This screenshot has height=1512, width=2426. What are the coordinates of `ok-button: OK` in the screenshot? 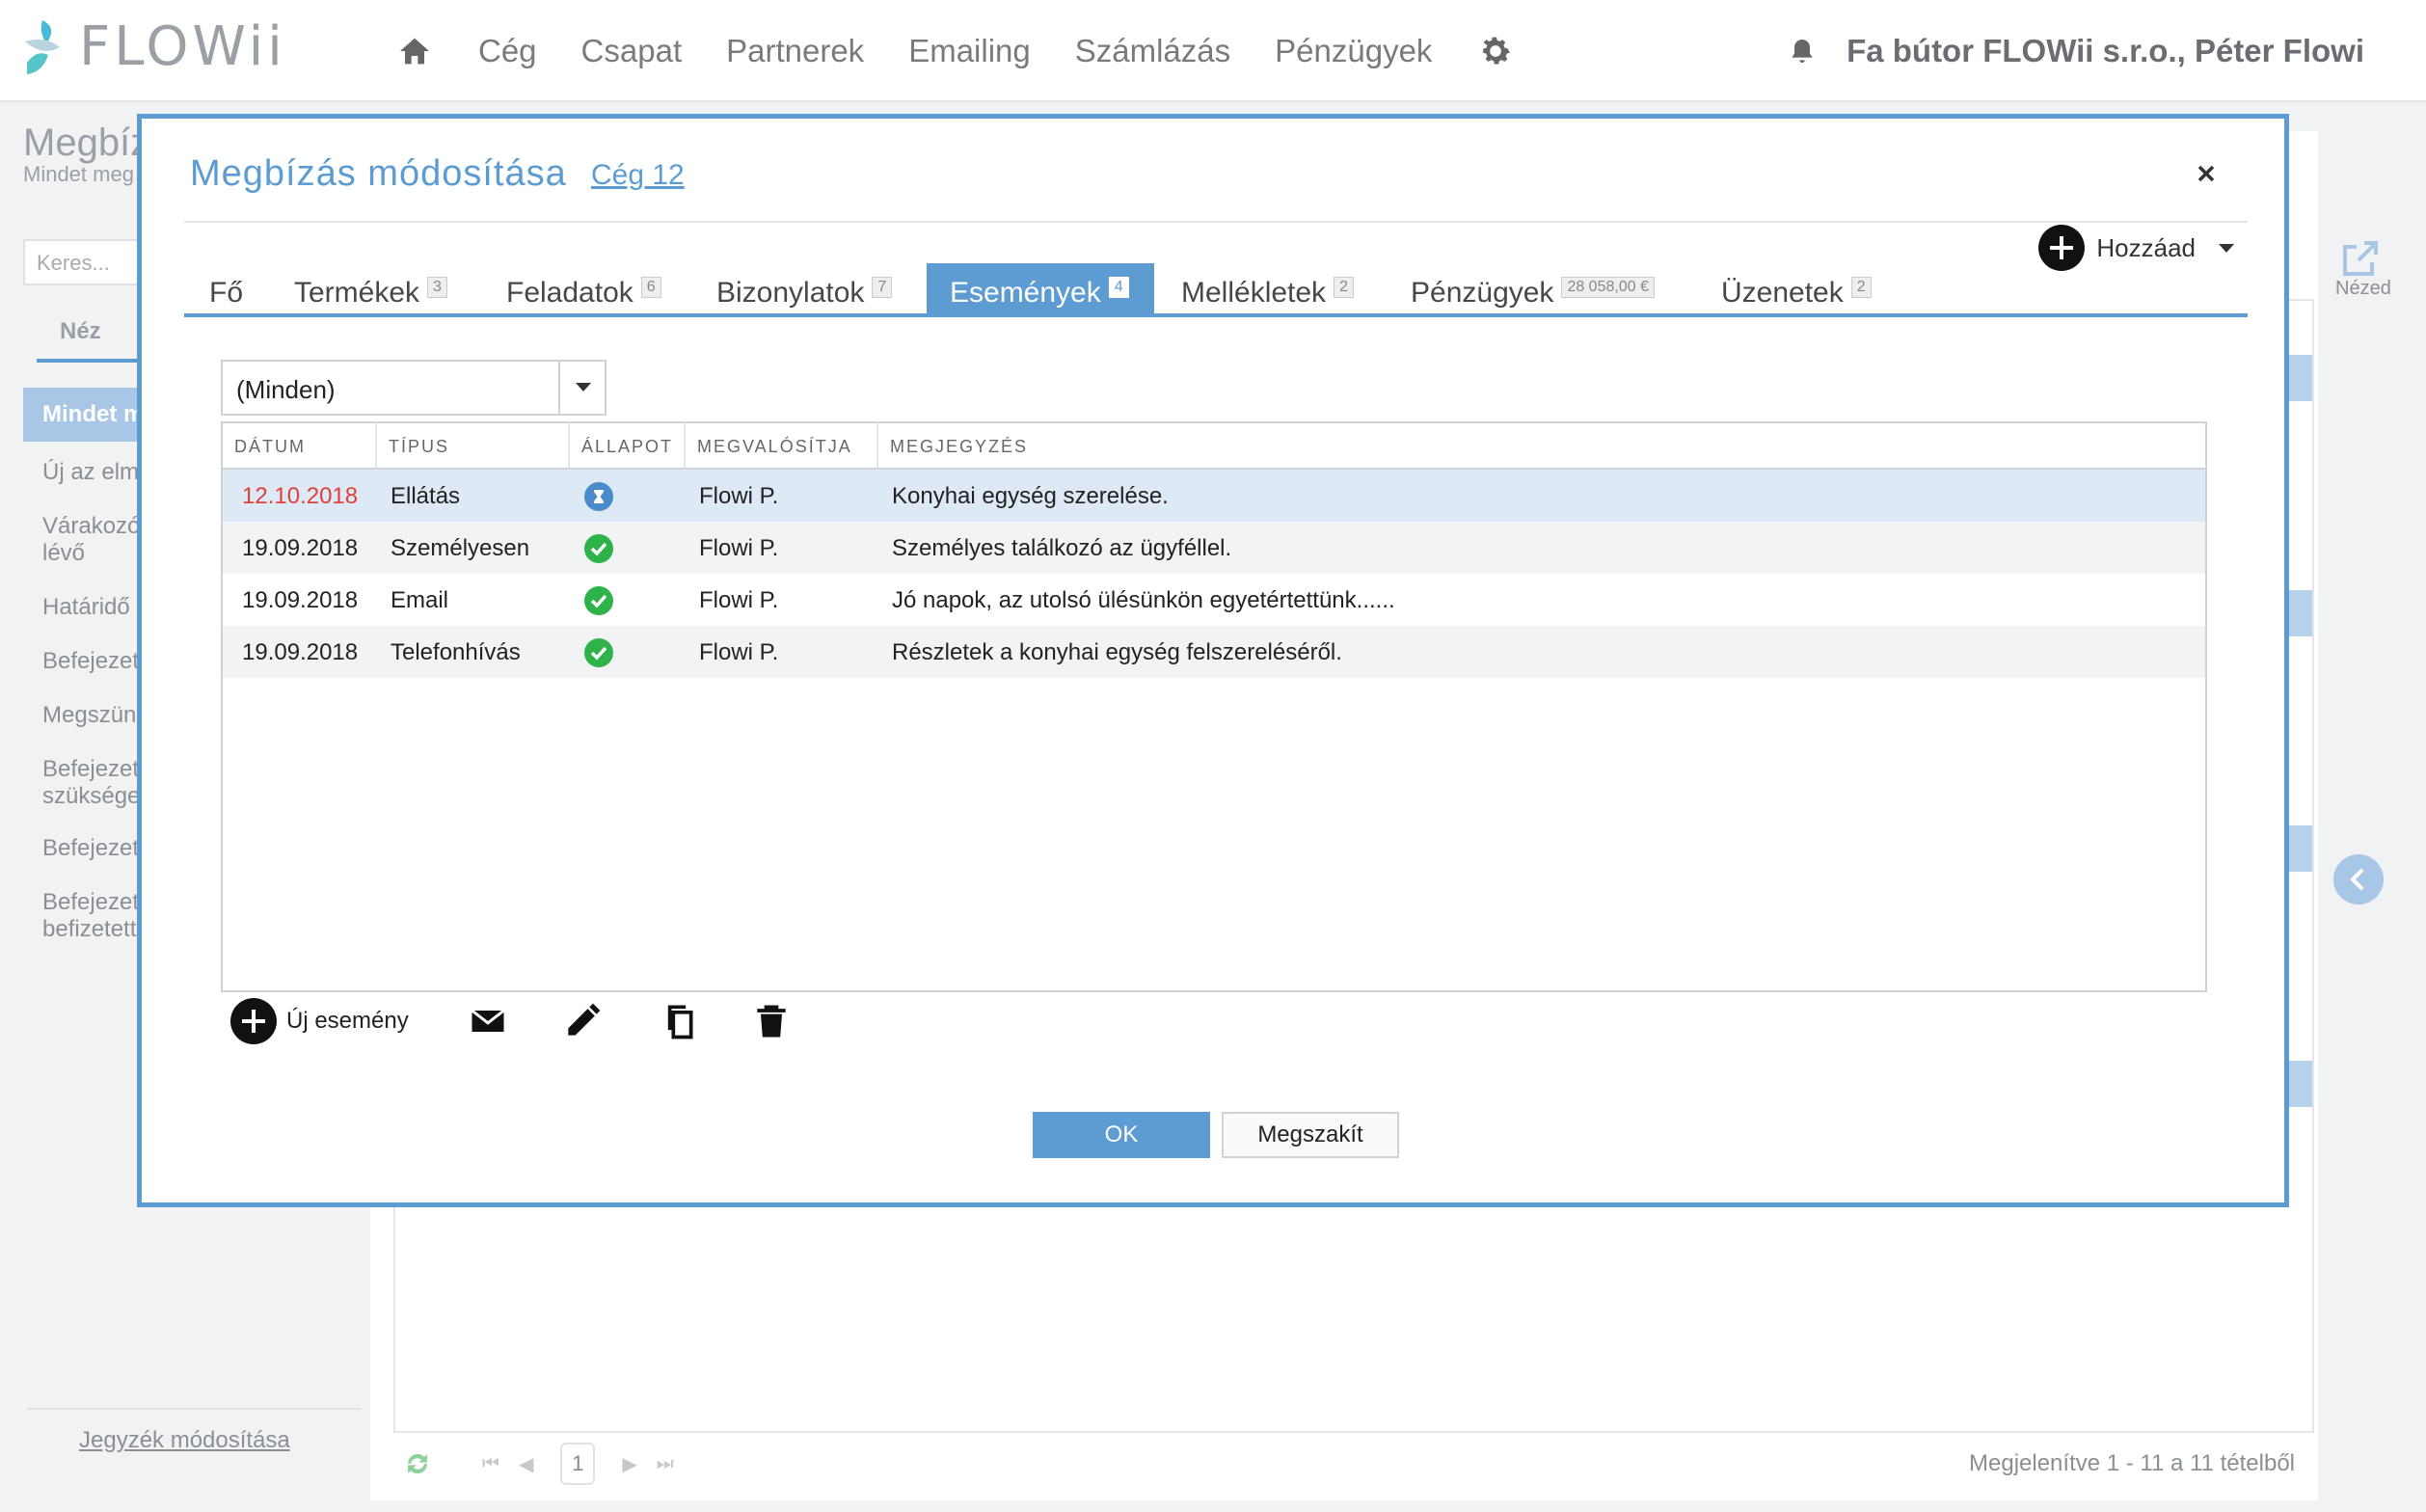 It's located at (1121, 1135).